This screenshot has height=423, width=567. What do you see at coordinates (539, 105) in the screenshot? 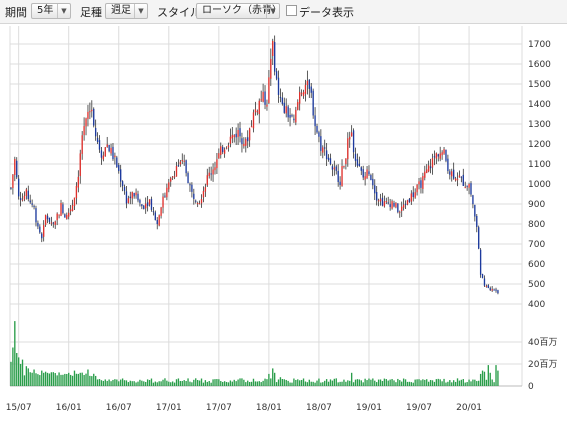
I see `price-tick-label: 1400` at bounding box center [539, 105].